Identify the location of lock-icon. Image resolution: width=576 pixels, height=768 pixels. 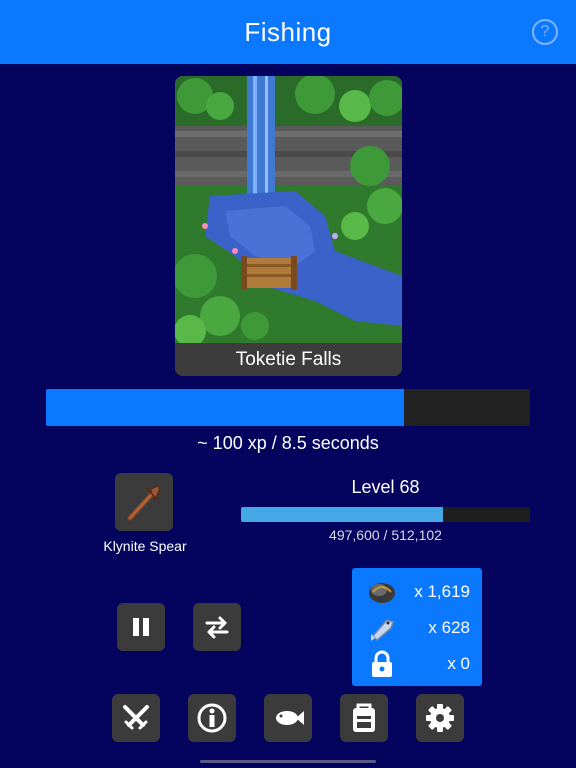
(382, 664).